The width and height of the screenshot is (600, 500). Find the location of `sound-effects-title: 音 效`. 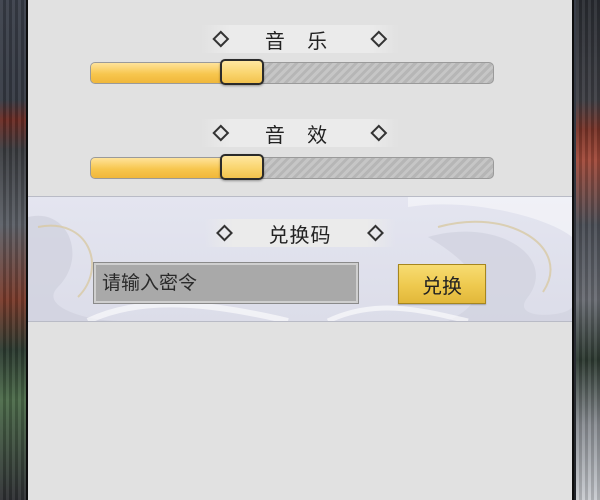

sound-effects-title: 音 效 is located at coordinates (300, 133).